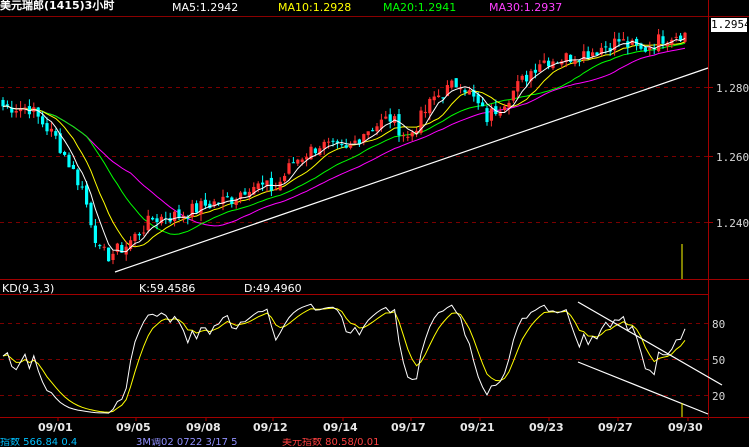 This screenshot has width=749, height=447. What do you see at coordinates (719, 324) in the screenshot?
I see `kd-label-80: 80` at bounding box center [719, 324].